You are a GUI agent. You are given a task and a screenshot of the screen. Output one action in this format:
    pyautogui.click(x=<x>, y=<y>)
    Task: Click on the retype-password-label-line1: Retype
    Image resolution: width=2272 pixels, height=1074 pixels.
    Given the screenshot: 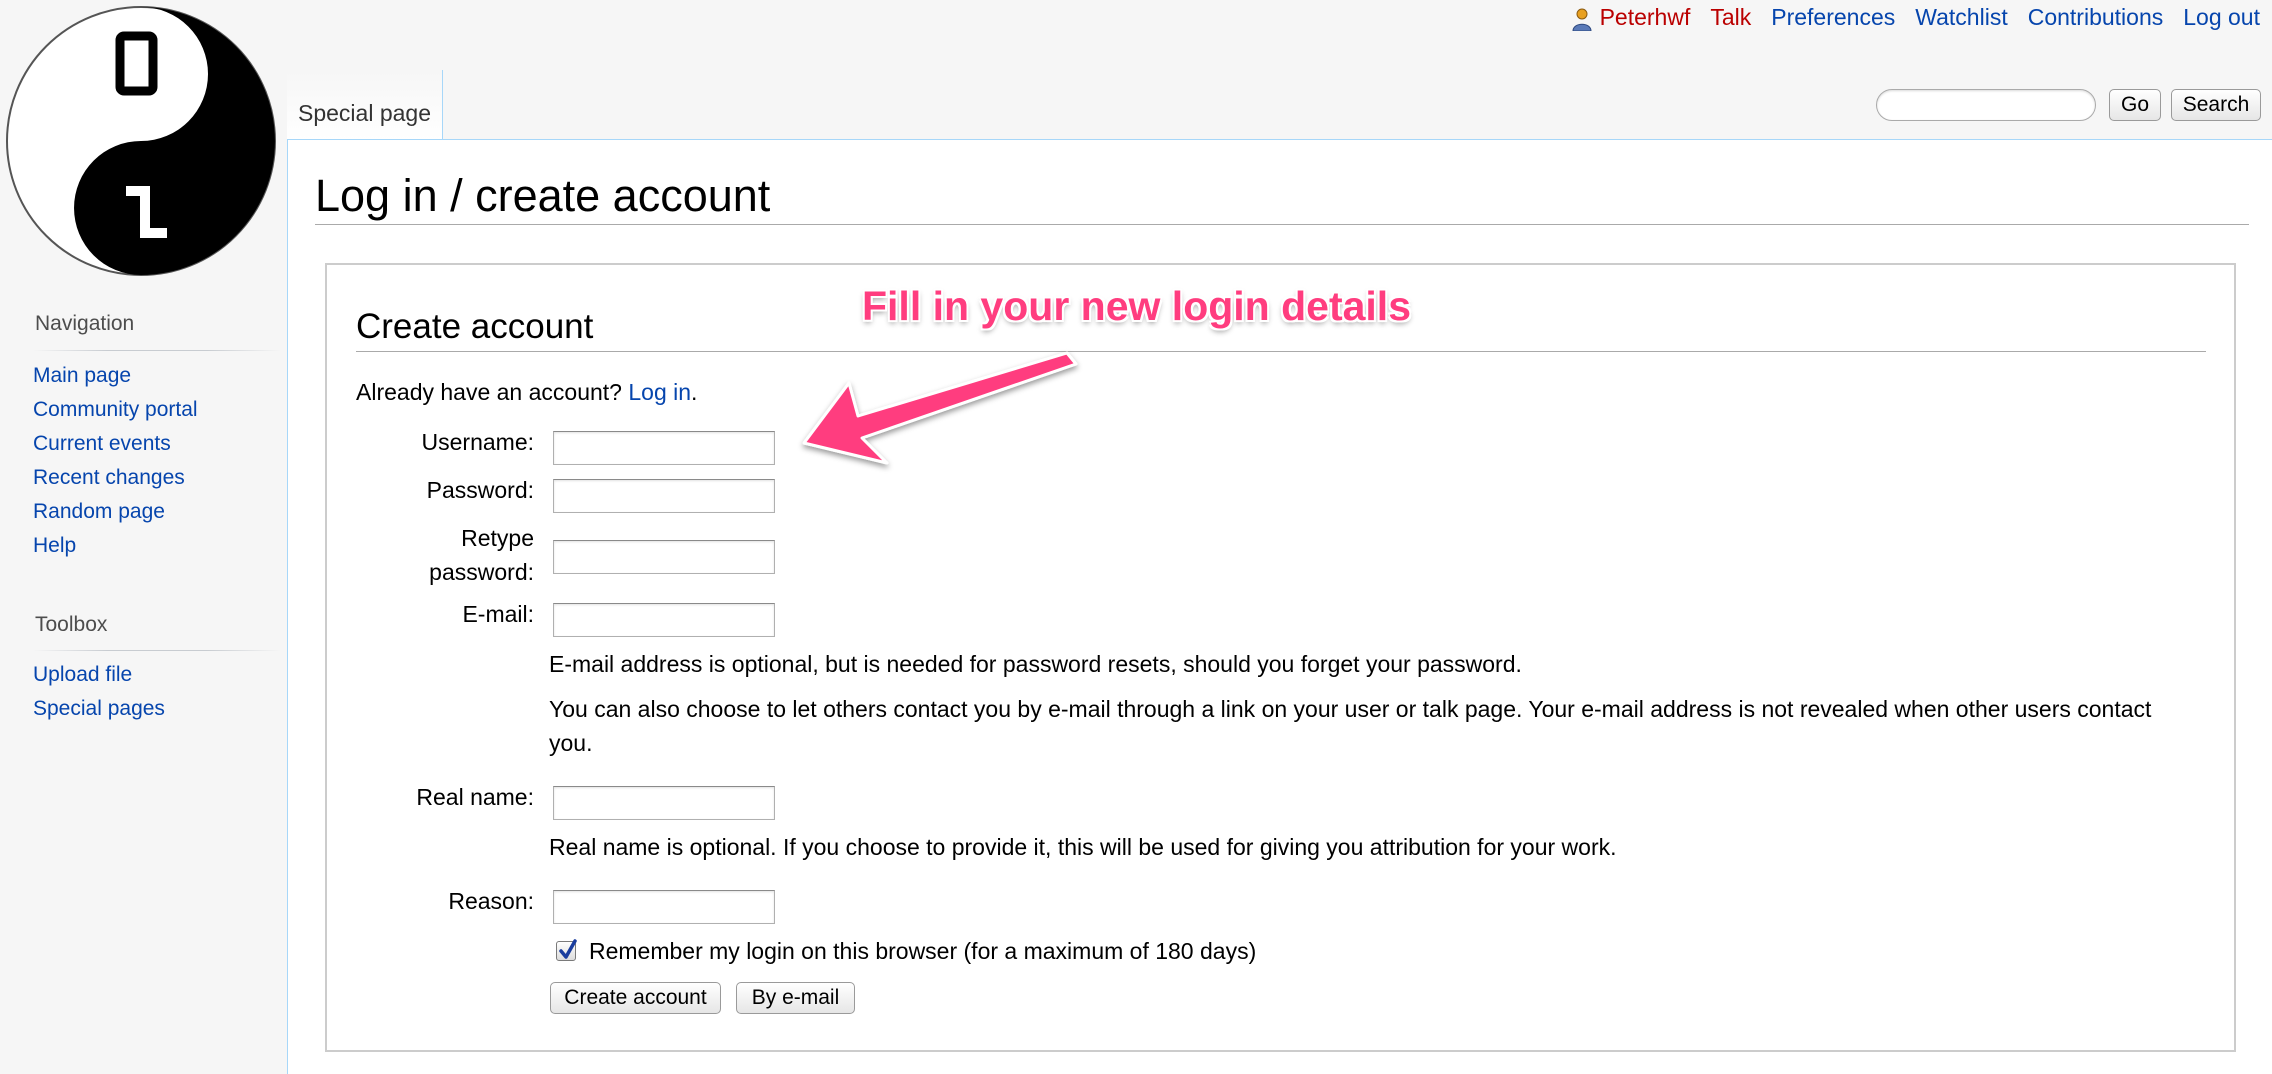 What is the action you would take?
    pyautogui.click(x=497, y=538)
    